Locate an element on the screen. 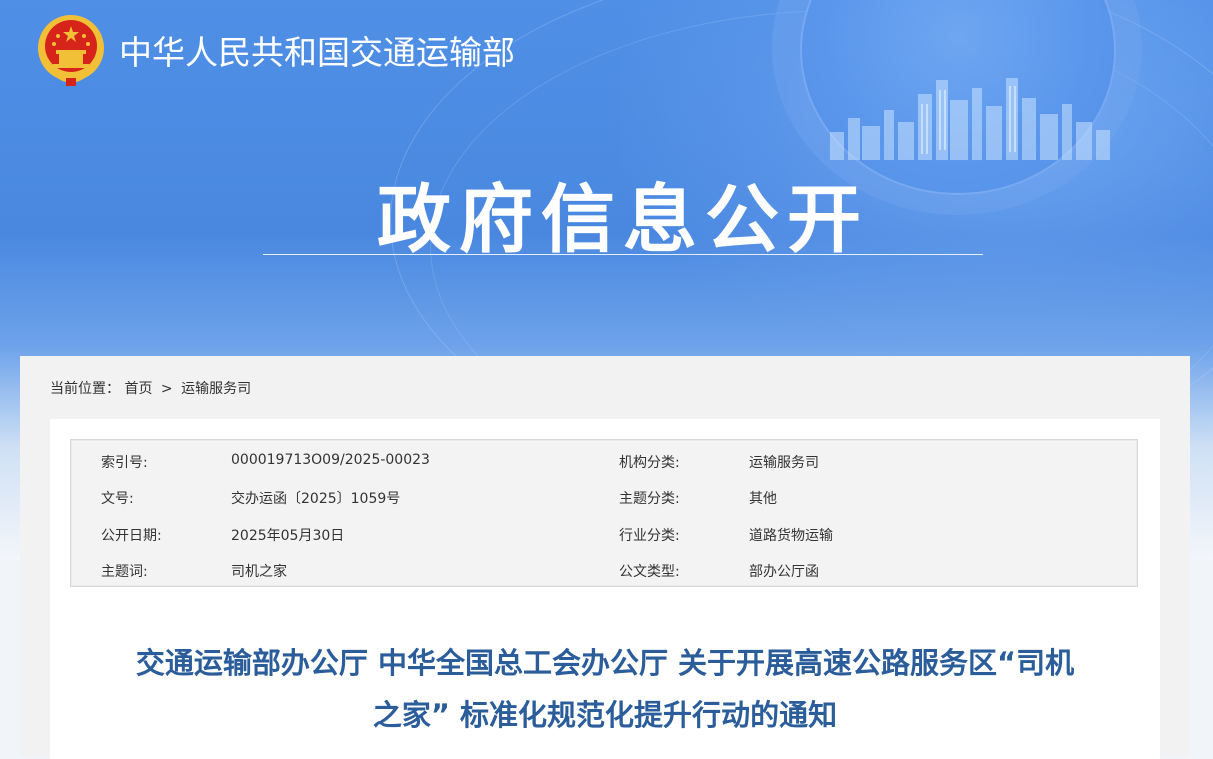  meta-value: 其他 is located at coordinates (763, 499).